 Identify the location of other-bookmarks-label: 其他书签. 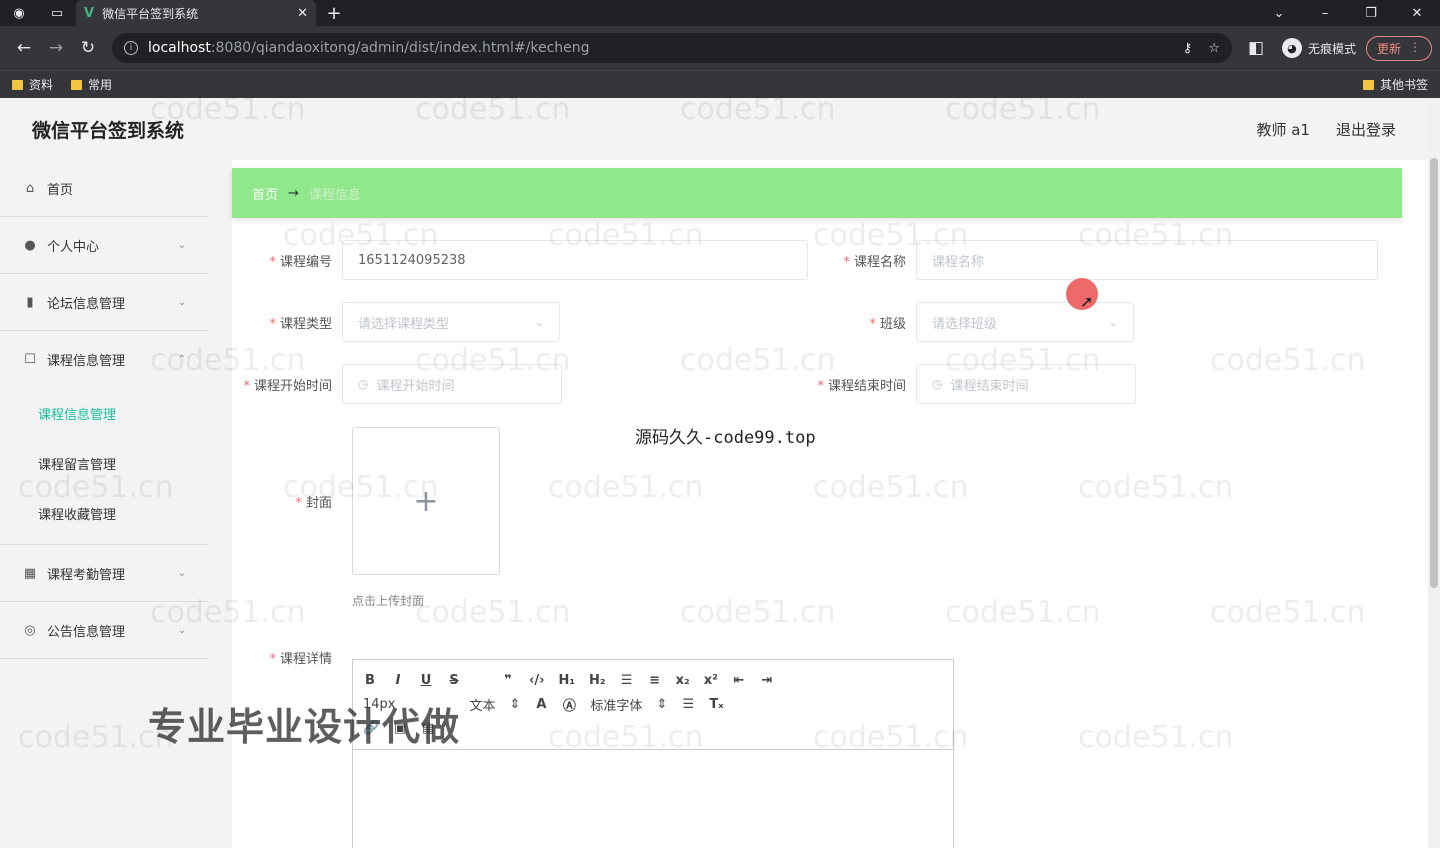
(1403, 85).